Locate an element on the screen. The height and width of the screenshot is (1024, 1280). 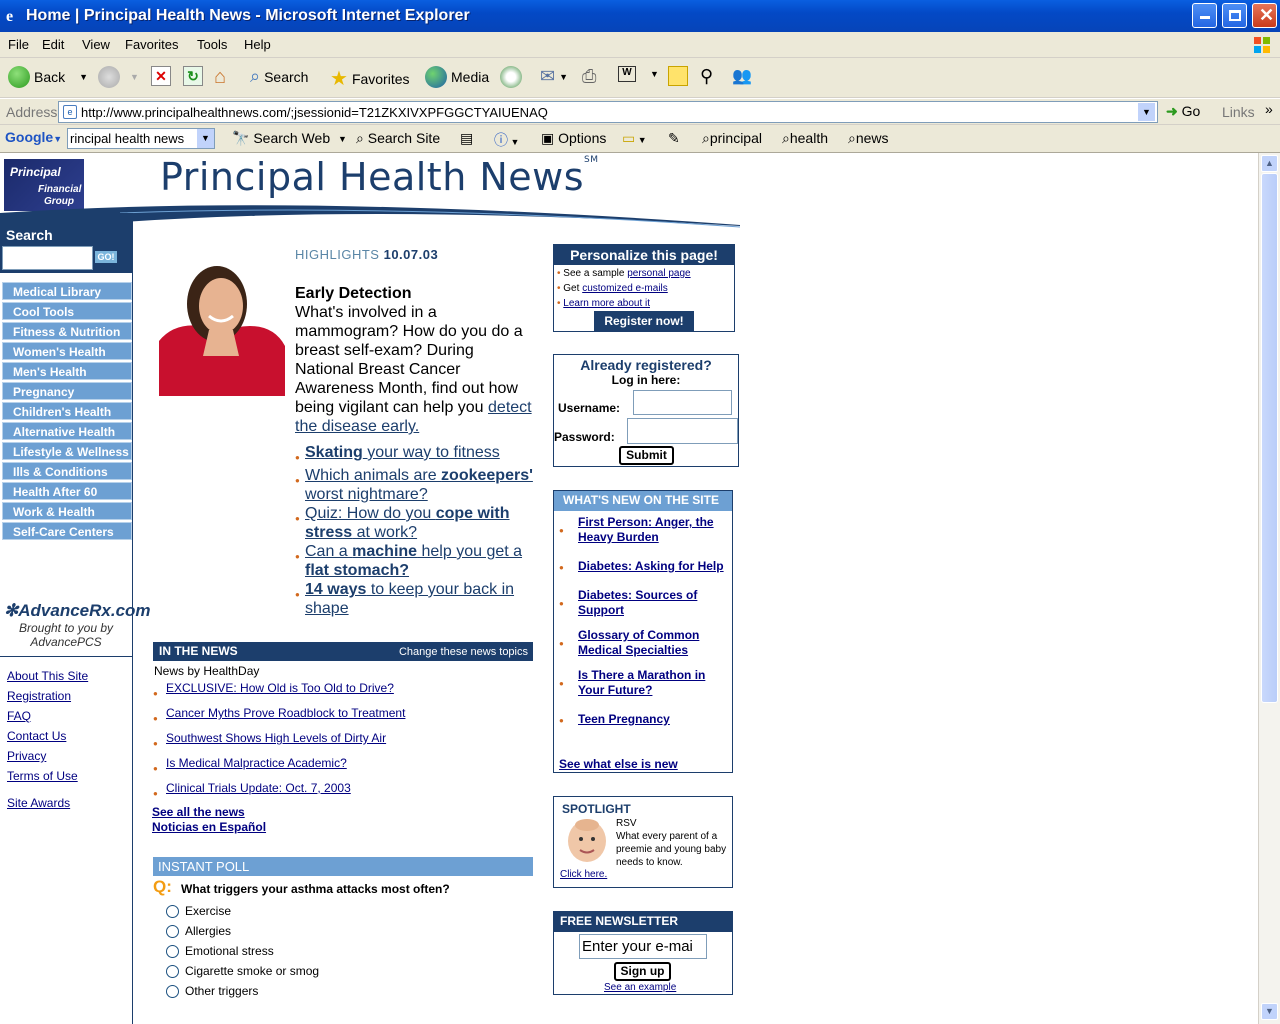
nav-item: Medical Library is located at coordinates (67, 291).